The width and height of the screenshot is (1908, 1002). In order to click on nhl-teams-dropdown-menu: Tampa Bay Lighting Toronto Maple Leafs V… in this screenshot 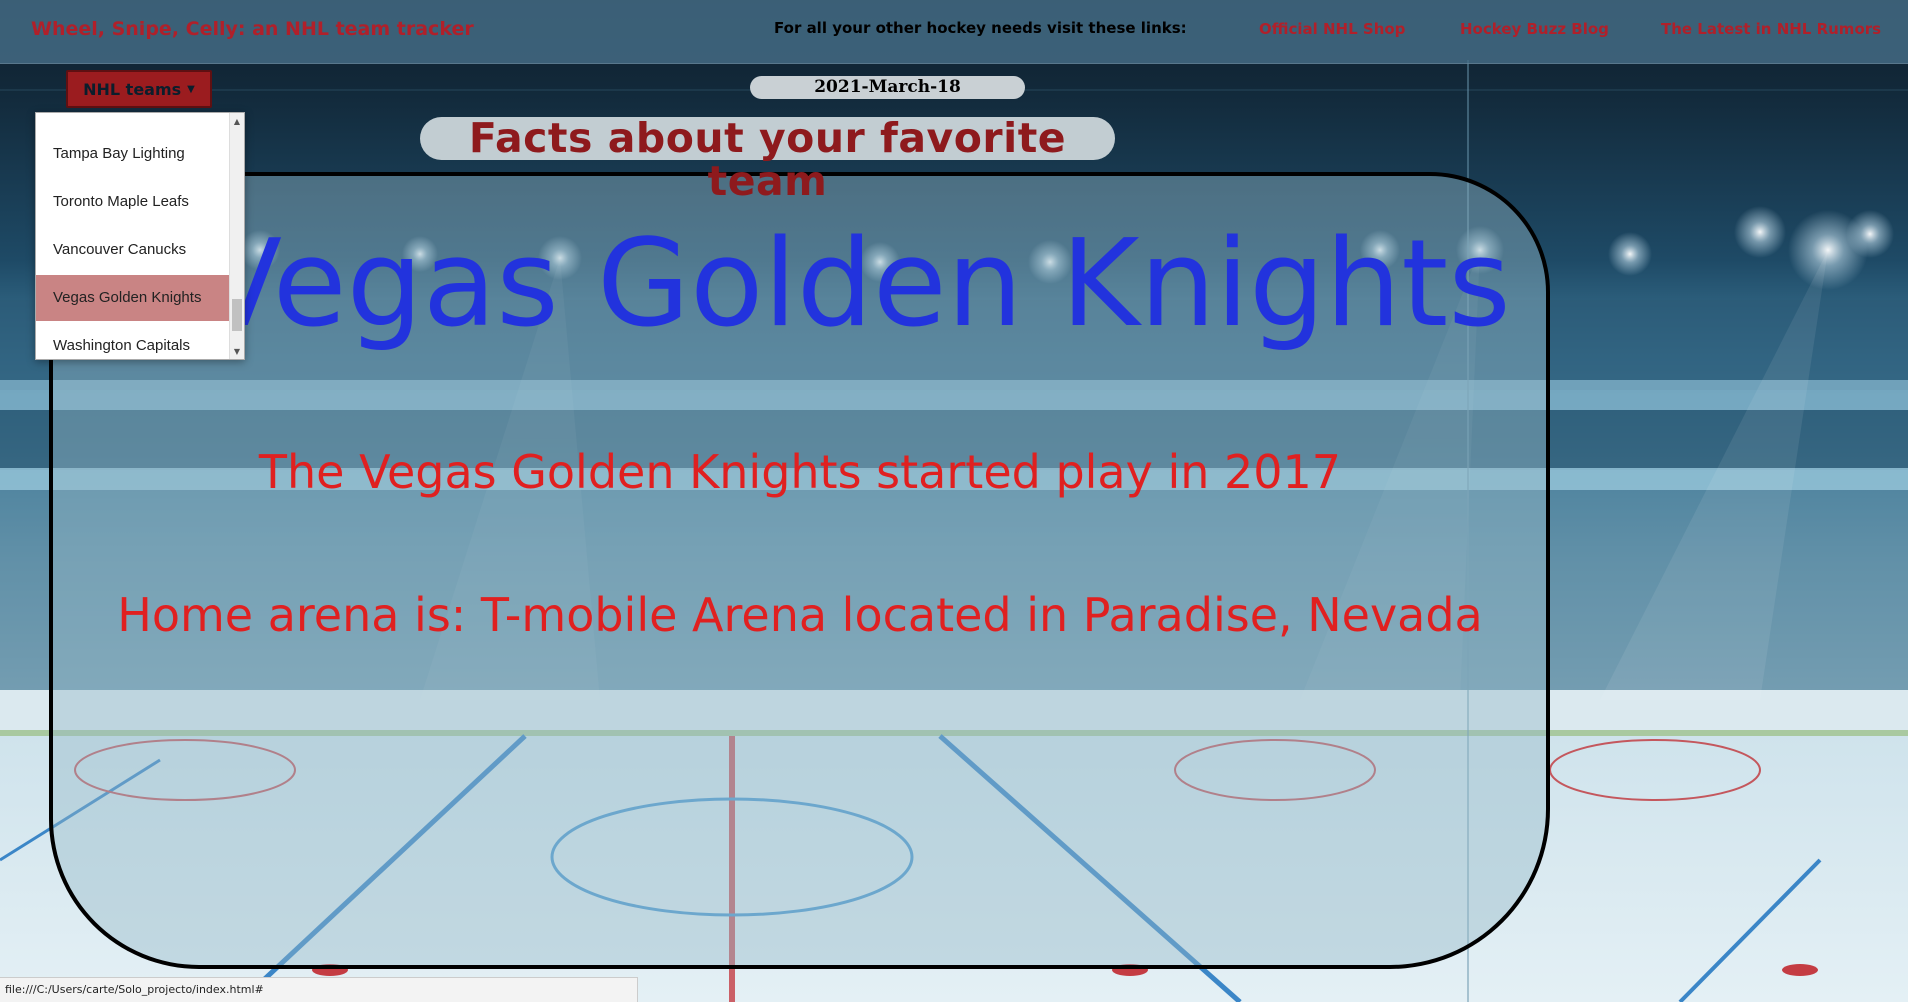, I will do `click(140, 236)`.